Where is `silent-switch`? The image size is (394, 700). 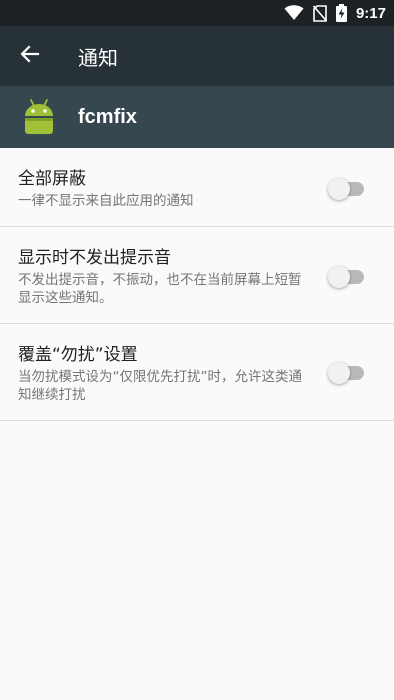
silent-switch is located at coordinates (346, 277).